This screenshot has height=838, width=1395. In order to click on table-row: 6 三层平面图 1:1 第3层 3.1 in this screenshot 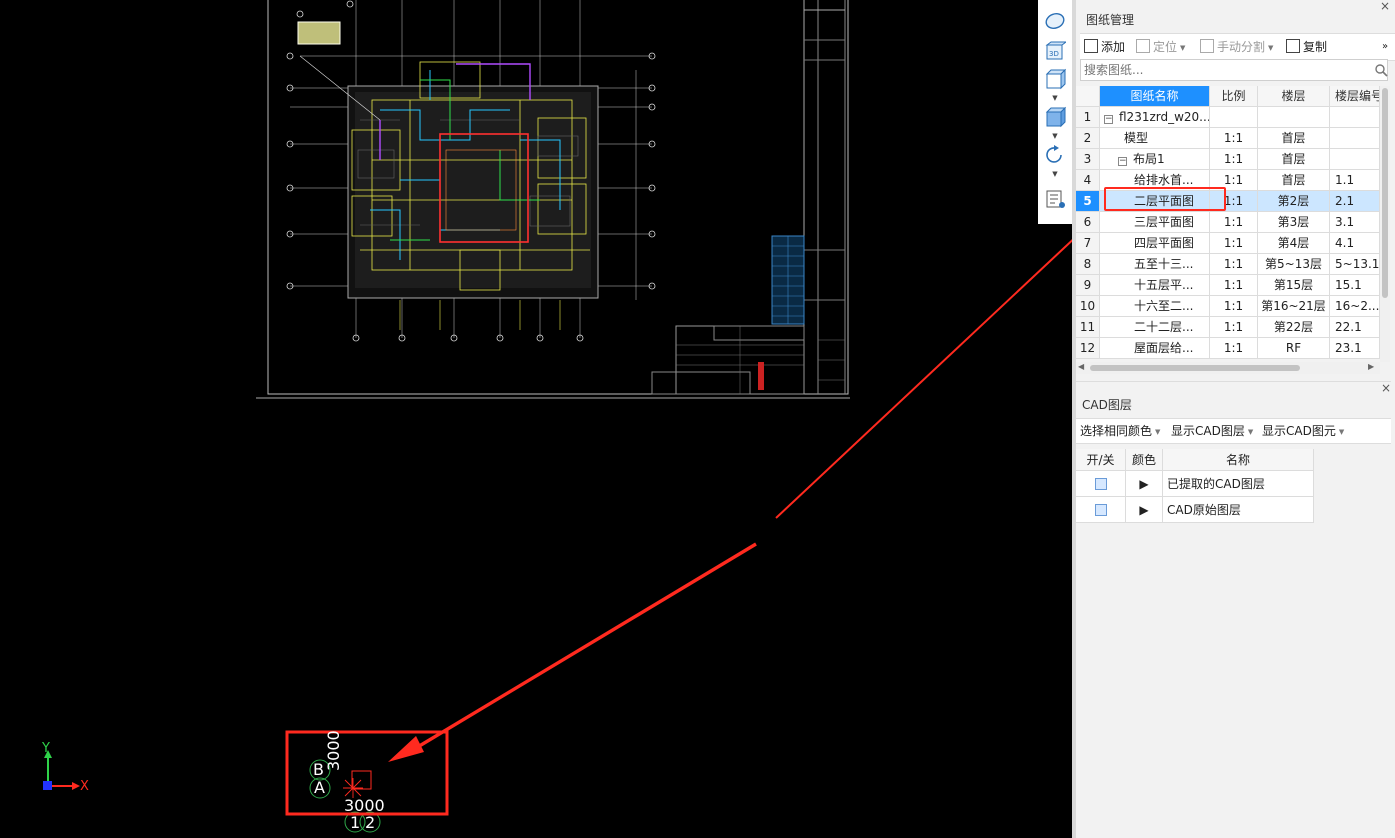, I will do `click(1228, 222)`.